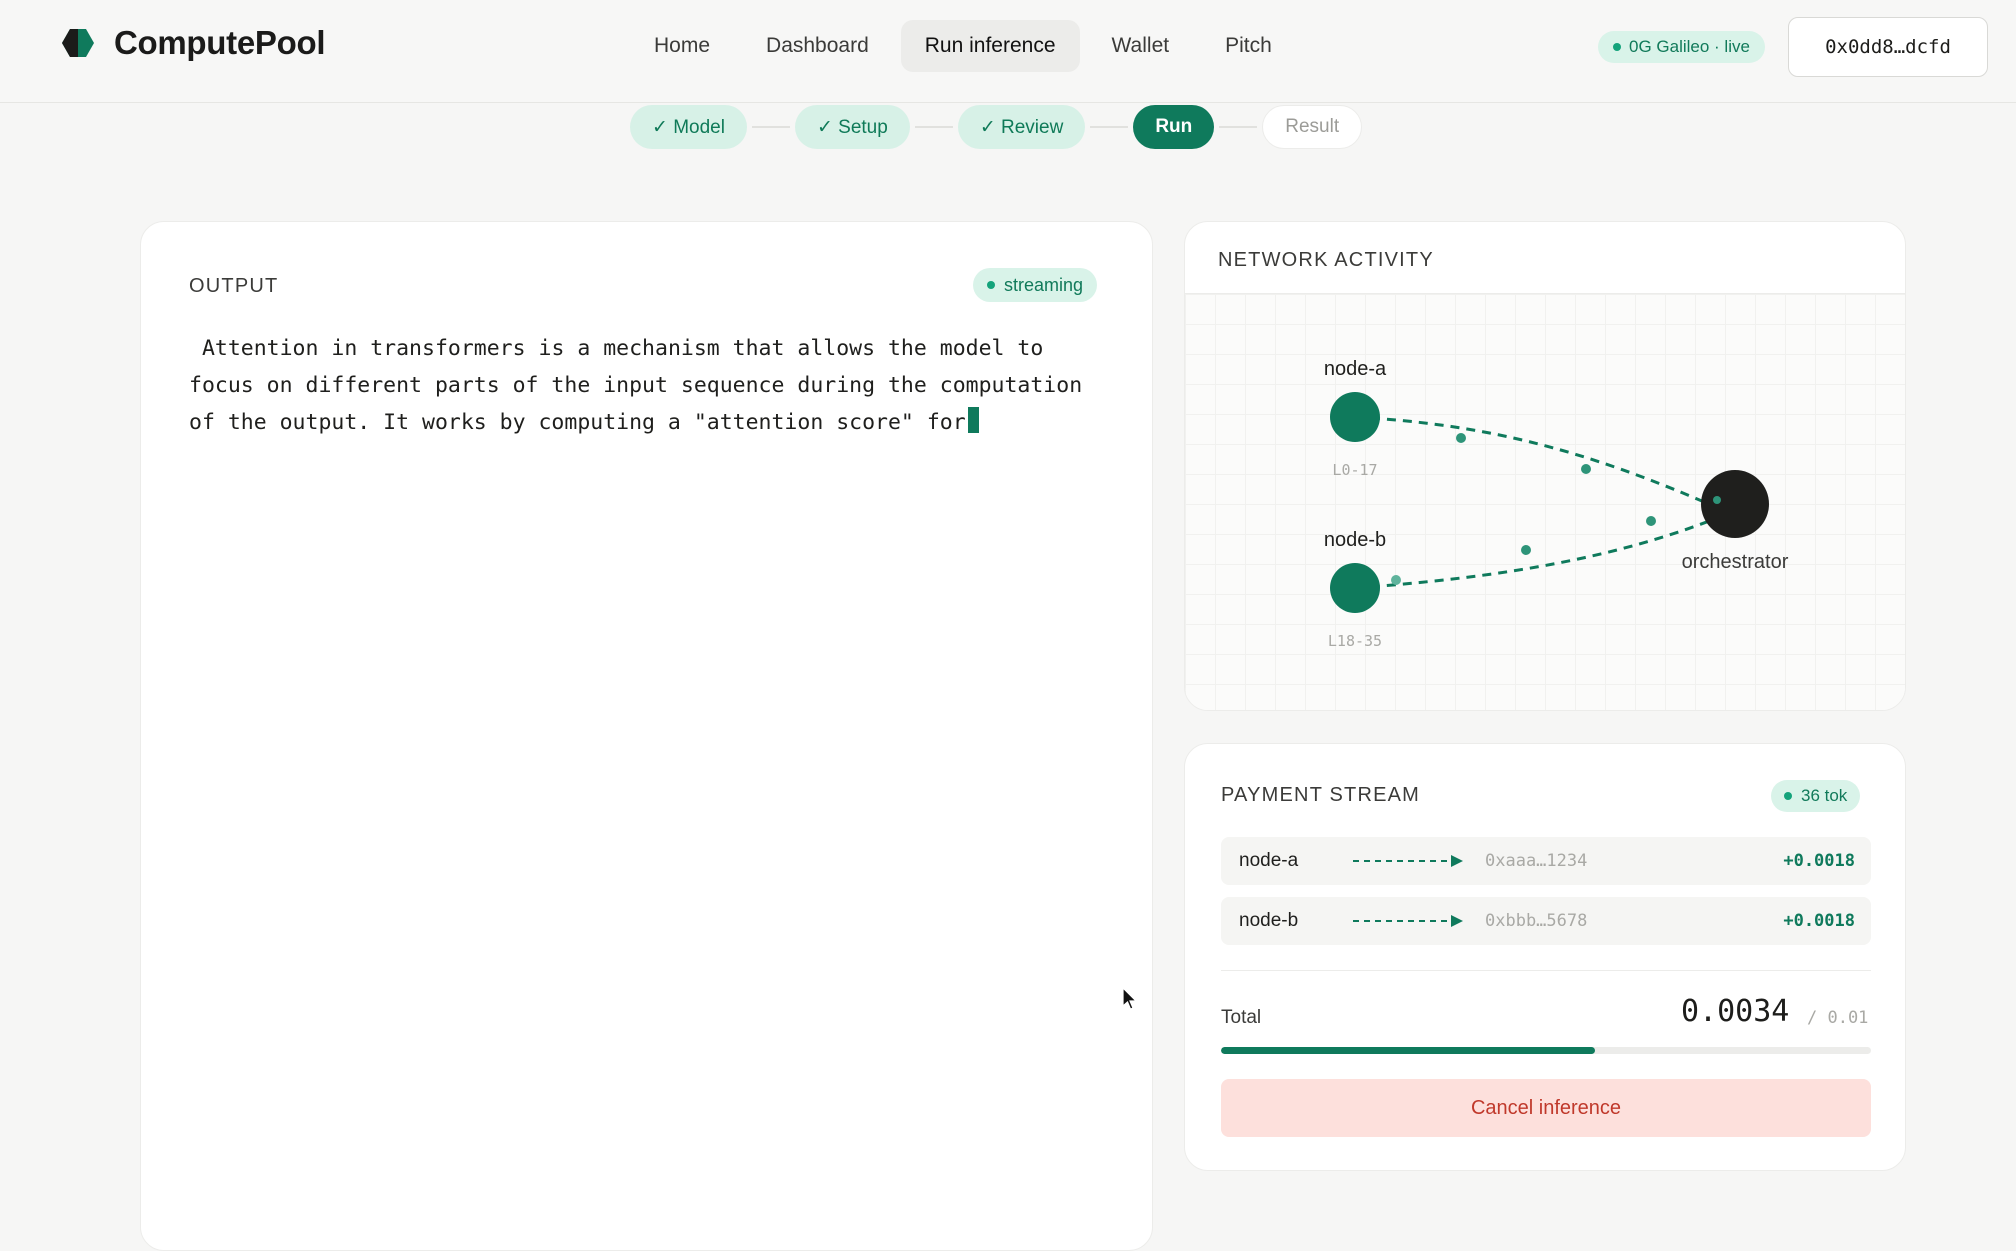 This screenshot has width=2016, height=1251. I want to click on edge-node-a, so click(1541, 464).